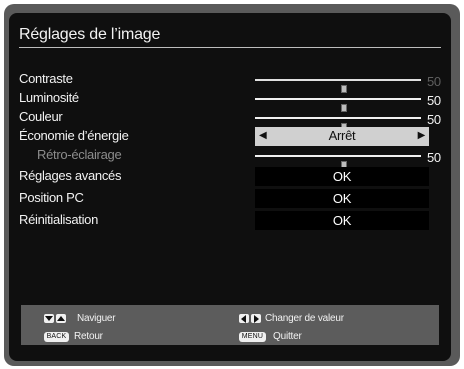 The height and width of the screenshot is (369, 464). What do you see at coordinates (59, 219) in the screenshot?
I see `reset-label: Réinitialisation` at bounding box center [59, 219].